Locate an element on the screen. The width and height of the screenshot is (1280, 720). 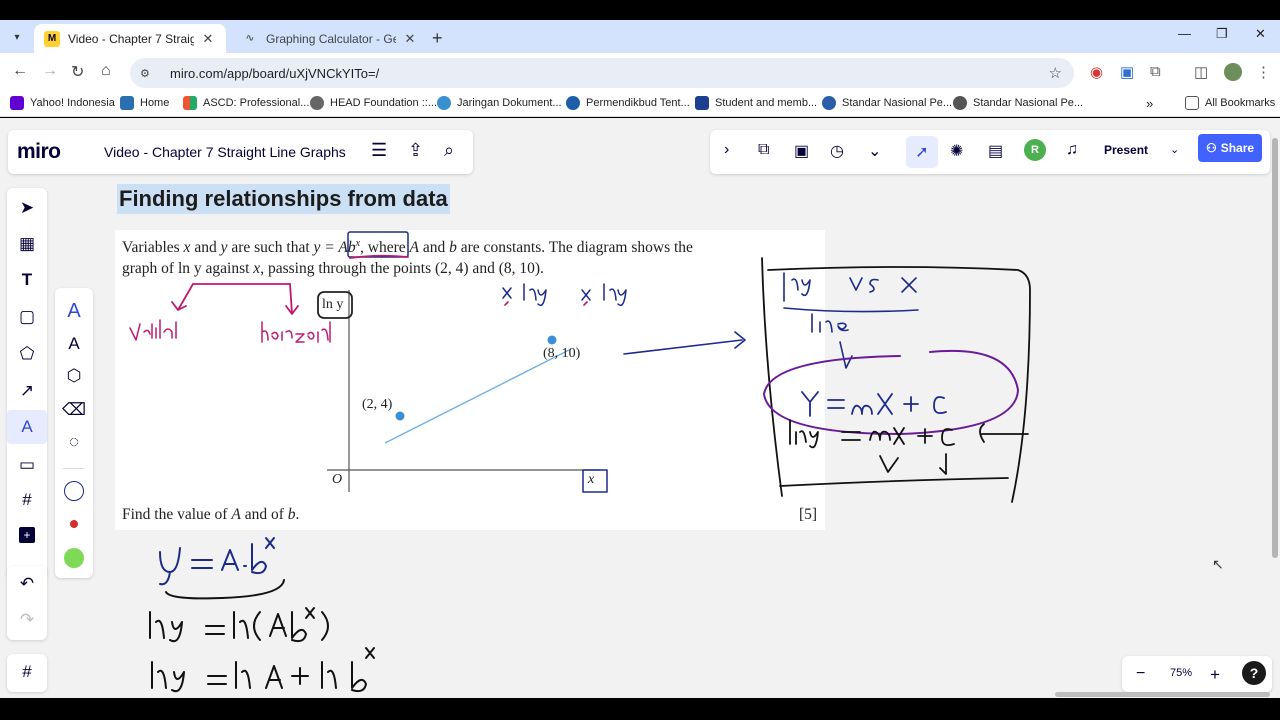
all-bookmarks-label: All Bookmarks is located at coordinates (1240, 103).